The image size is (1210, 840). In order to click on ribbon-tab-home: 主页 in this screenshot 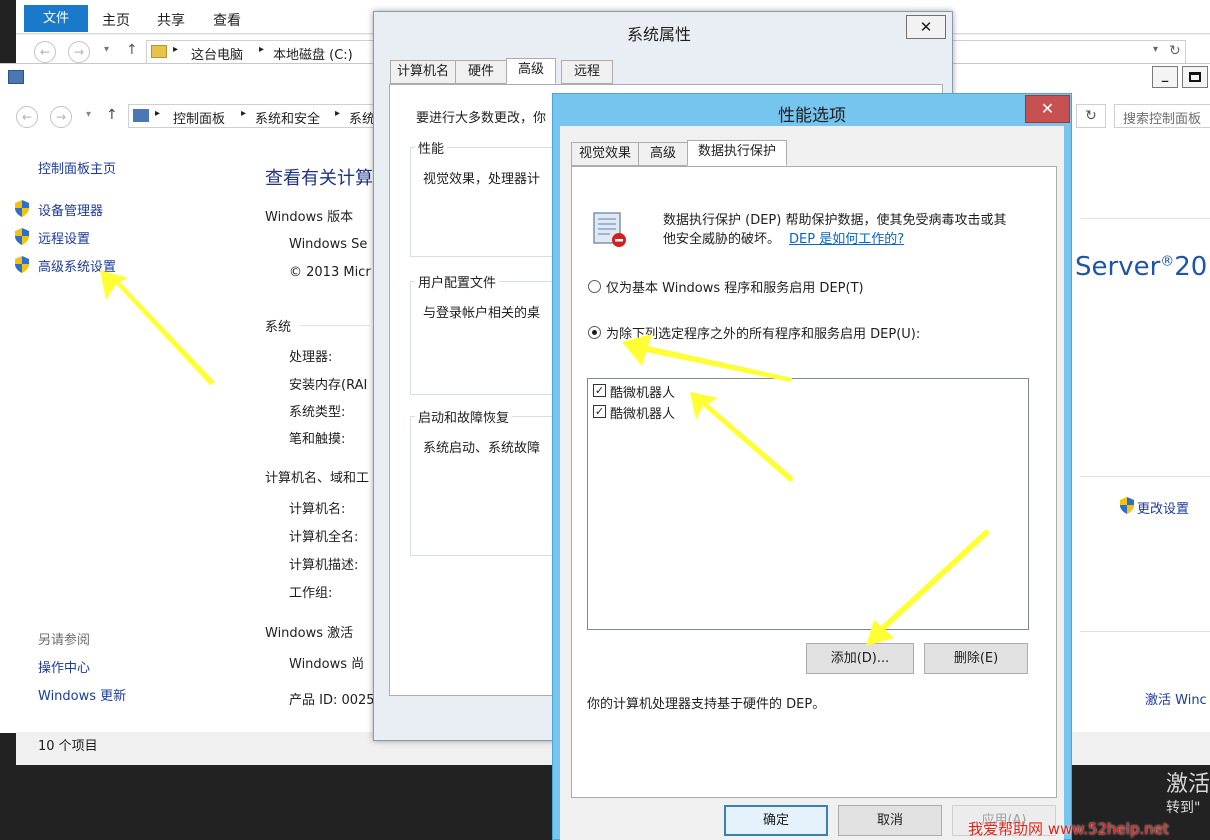, I will do `click(116, 20)`.